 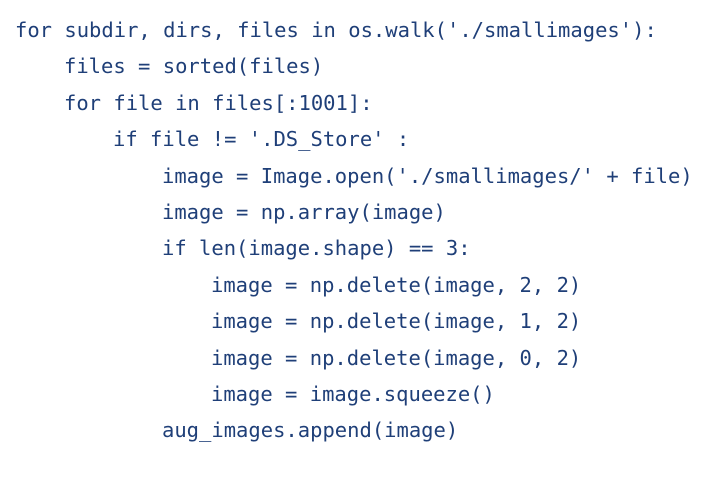 I want to click on code-line: files = sorted(files), so click(x=194, y=66).